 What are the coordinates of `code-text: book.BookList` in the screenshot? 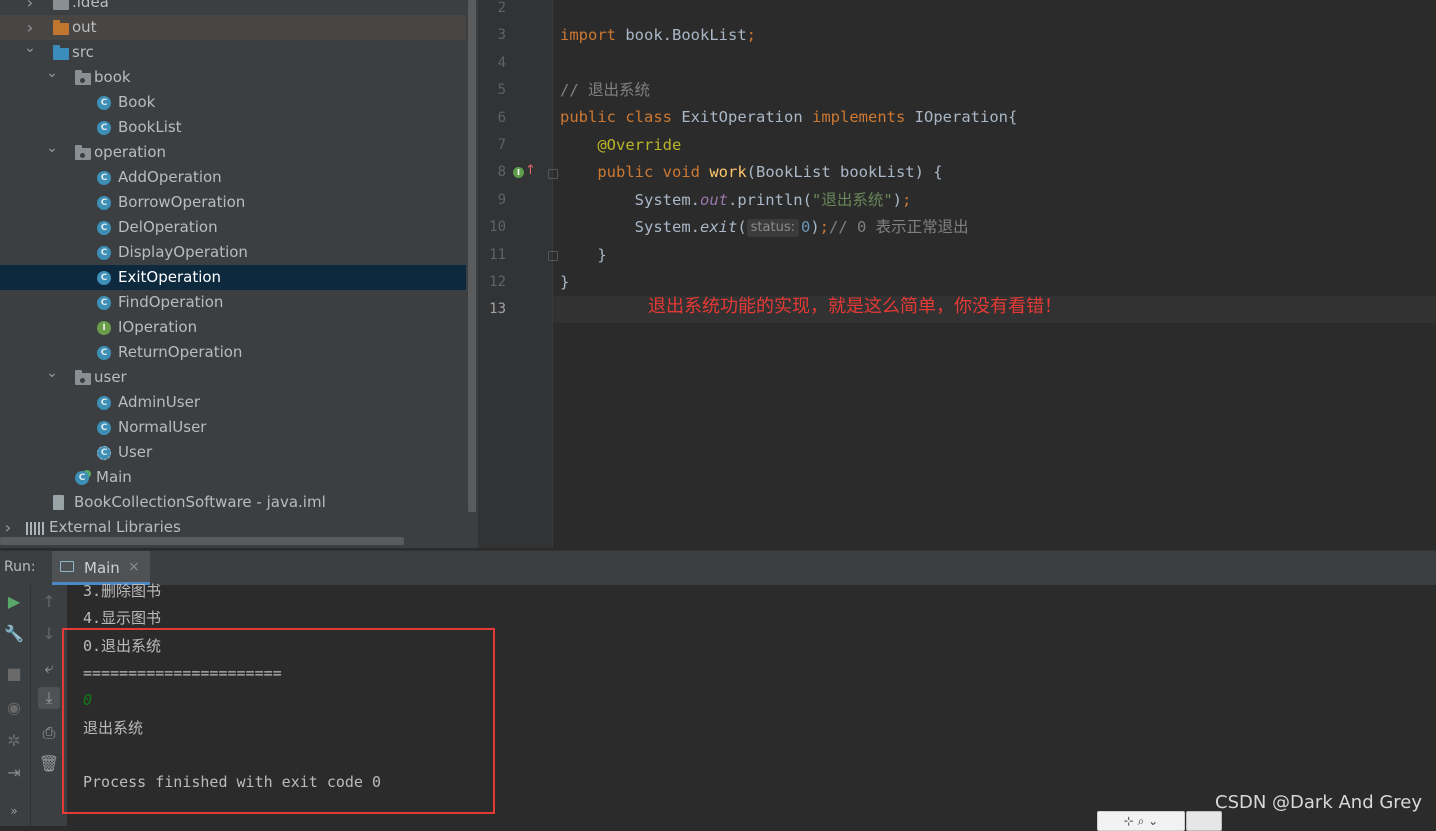 It's located at (681, 35).